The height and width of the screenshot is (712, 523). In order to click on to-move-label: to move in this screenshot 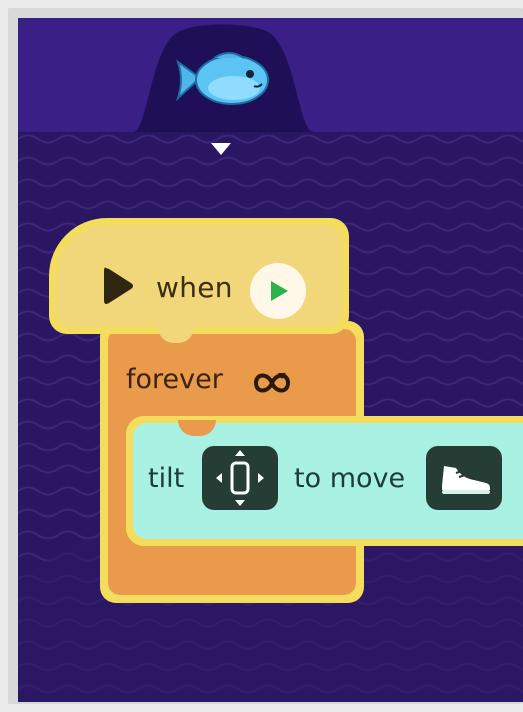, I will do `click(350, 478)`.